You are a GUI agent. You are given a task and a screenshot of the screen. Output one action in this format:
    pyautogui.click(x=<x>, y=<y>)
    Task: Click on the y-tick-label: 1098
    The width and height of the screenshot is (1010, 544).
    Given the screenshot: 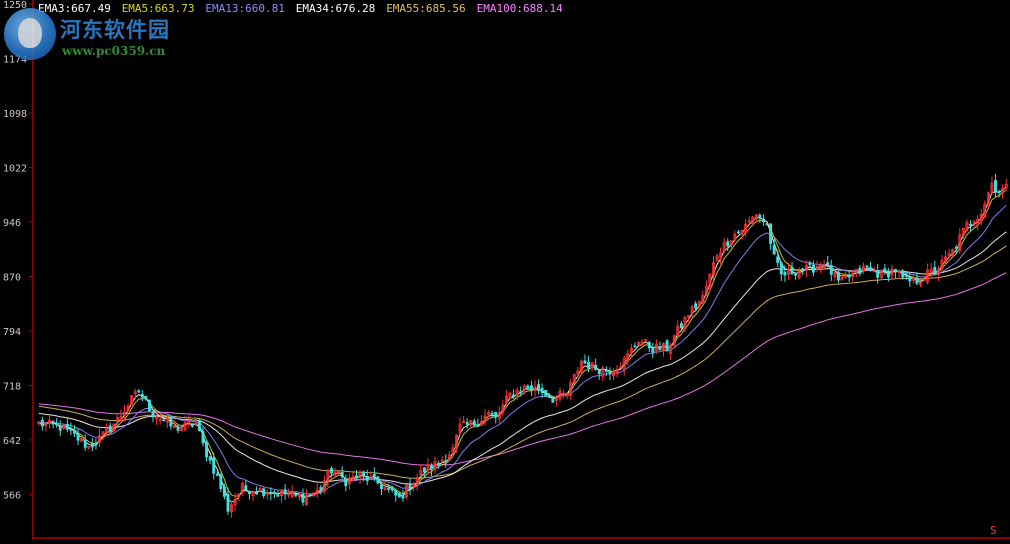 What is the action you would take?
    pyautogui.click(x=15, y=114)
    